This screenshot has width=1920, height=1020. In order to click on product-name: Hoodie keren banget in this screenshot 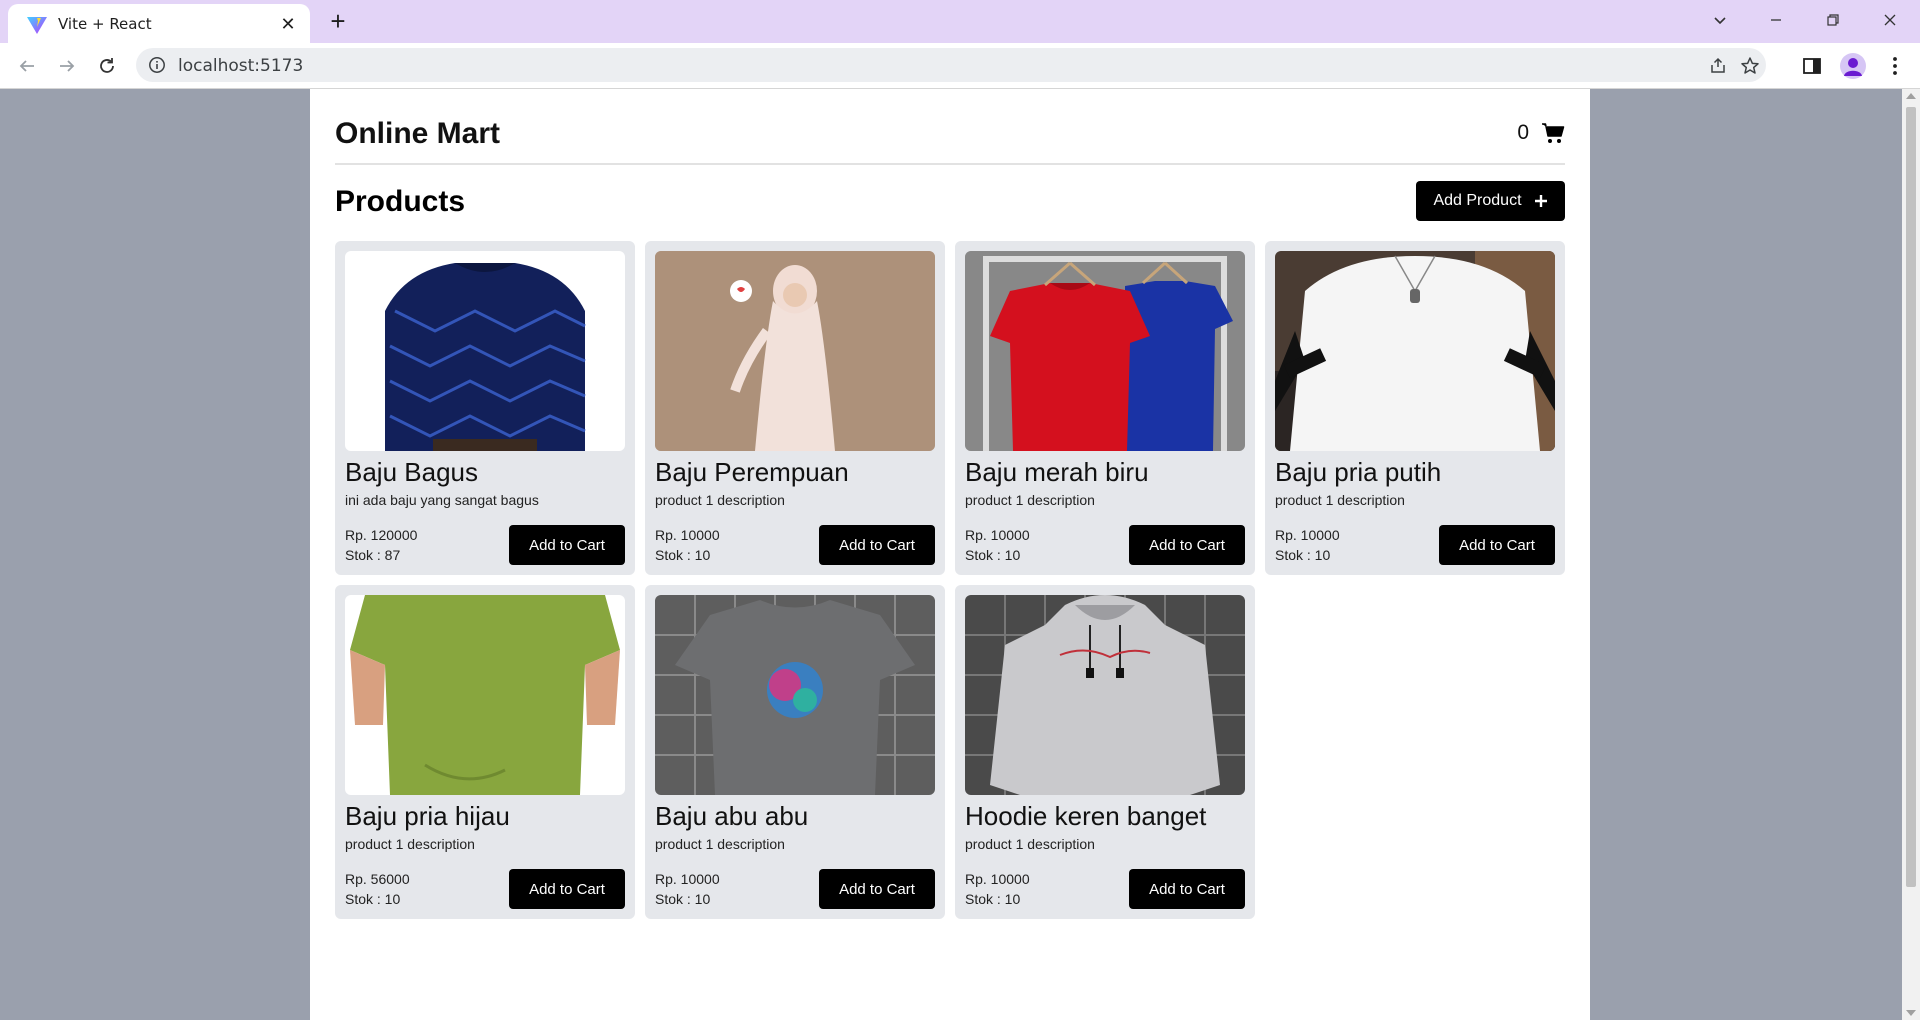, I will do `click(1086, 816)`.